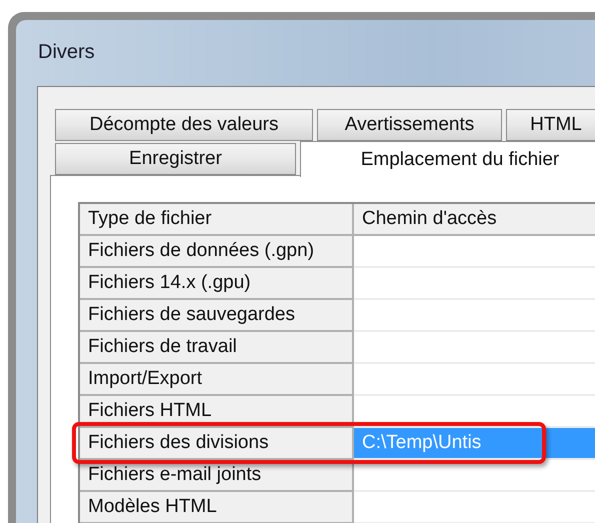  I want to click on column-header: Chemin d'accès, so click(474, 220).